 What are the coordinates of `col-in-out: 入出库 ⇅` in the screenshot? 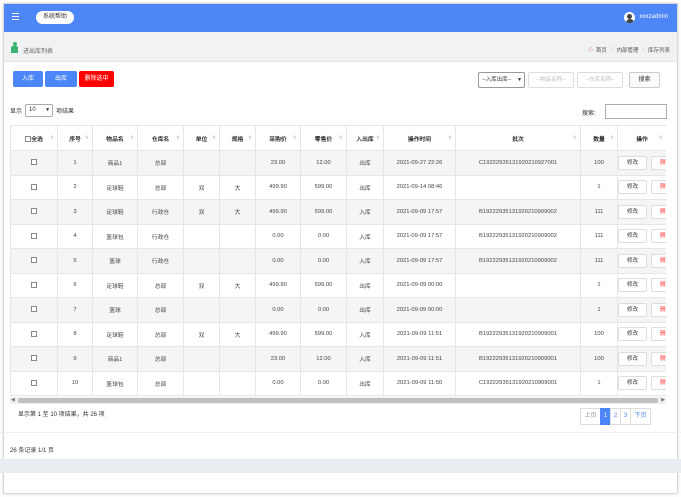 It's located at (365, 138).